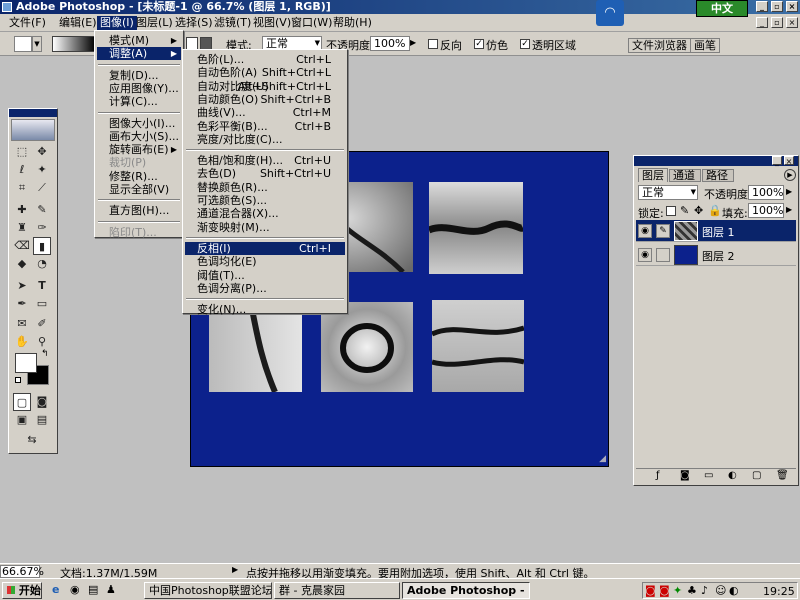 This screenshot has width=800, height=600. What do you see at coordinates (93, 589) in the screenshot?
I see `desktop-quicklaunch-icon: ▤` at bounding box center [93, 589].